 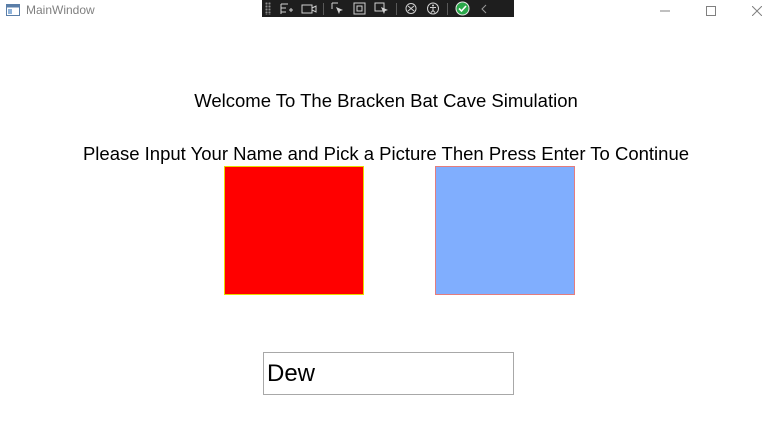 I want to click on close-icon, so click(x=757, y=11).